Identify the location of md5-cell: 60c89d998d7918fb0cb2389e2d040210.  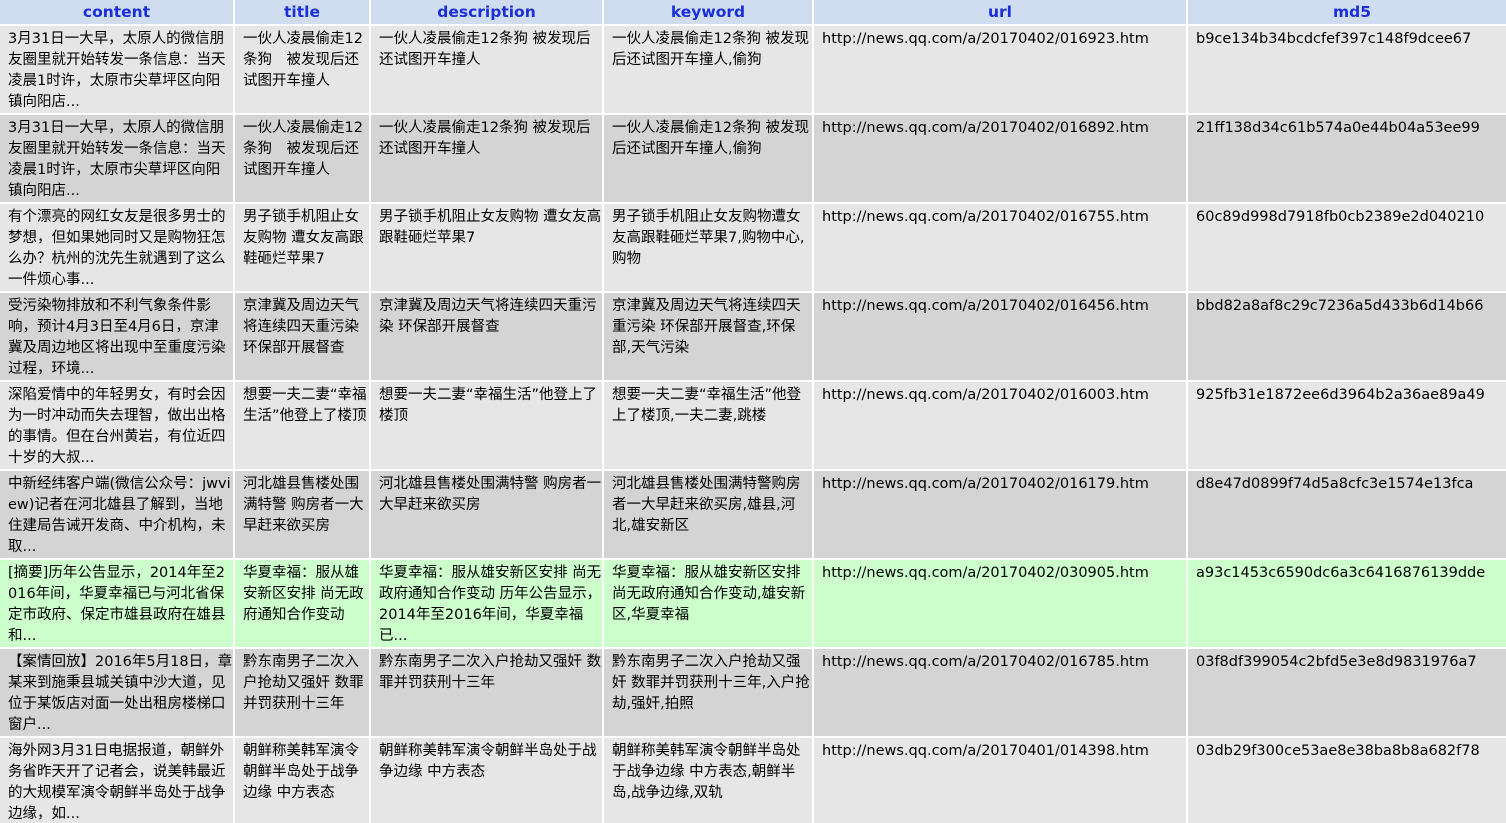
(1347, 247).